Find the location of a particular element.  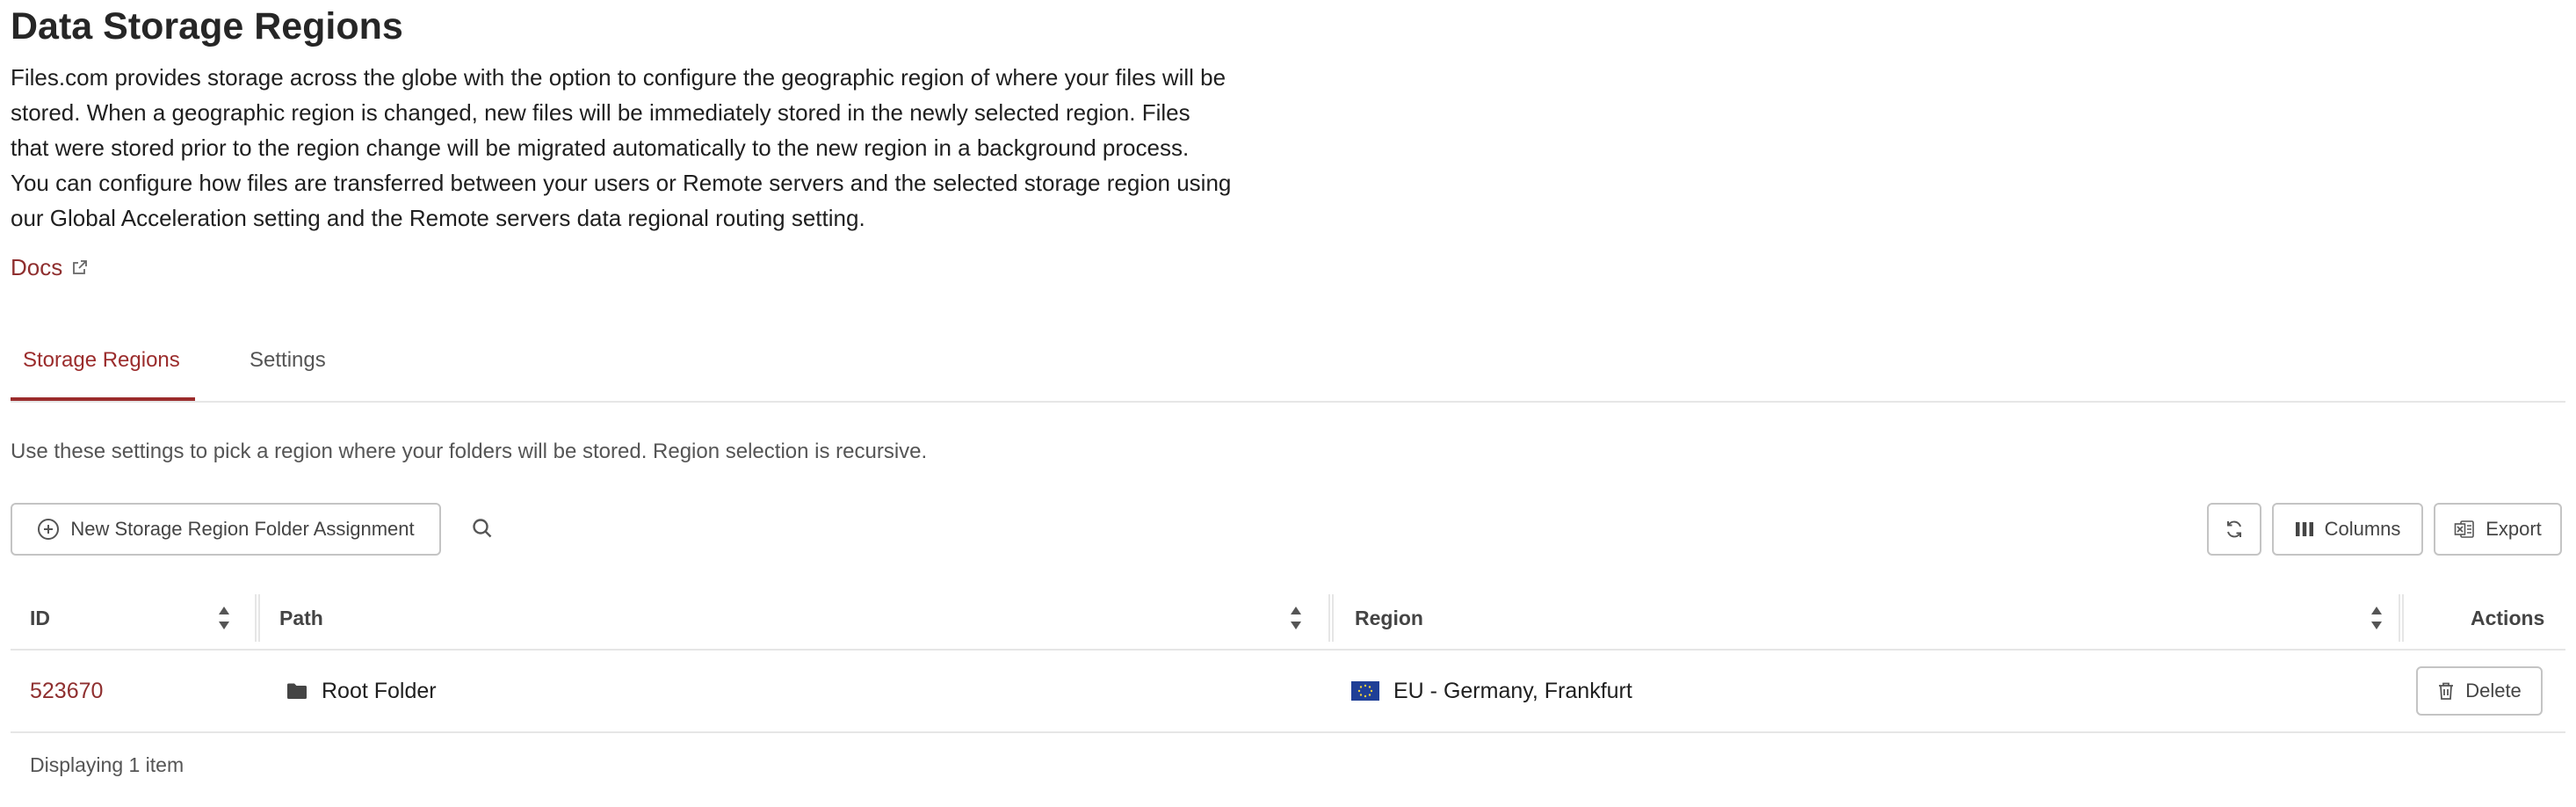

row-id-link: 523670 is located at coordinates (66, 691).